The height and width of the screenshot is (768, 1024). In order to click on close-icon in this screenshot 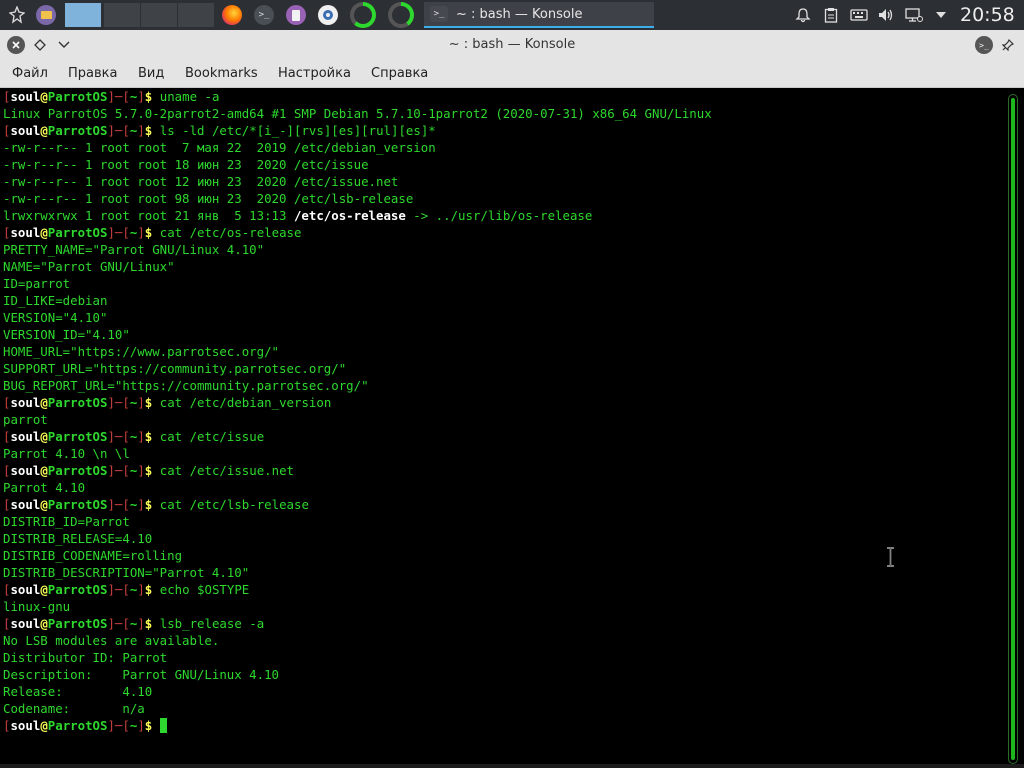, I will do `click(16, 45)`.